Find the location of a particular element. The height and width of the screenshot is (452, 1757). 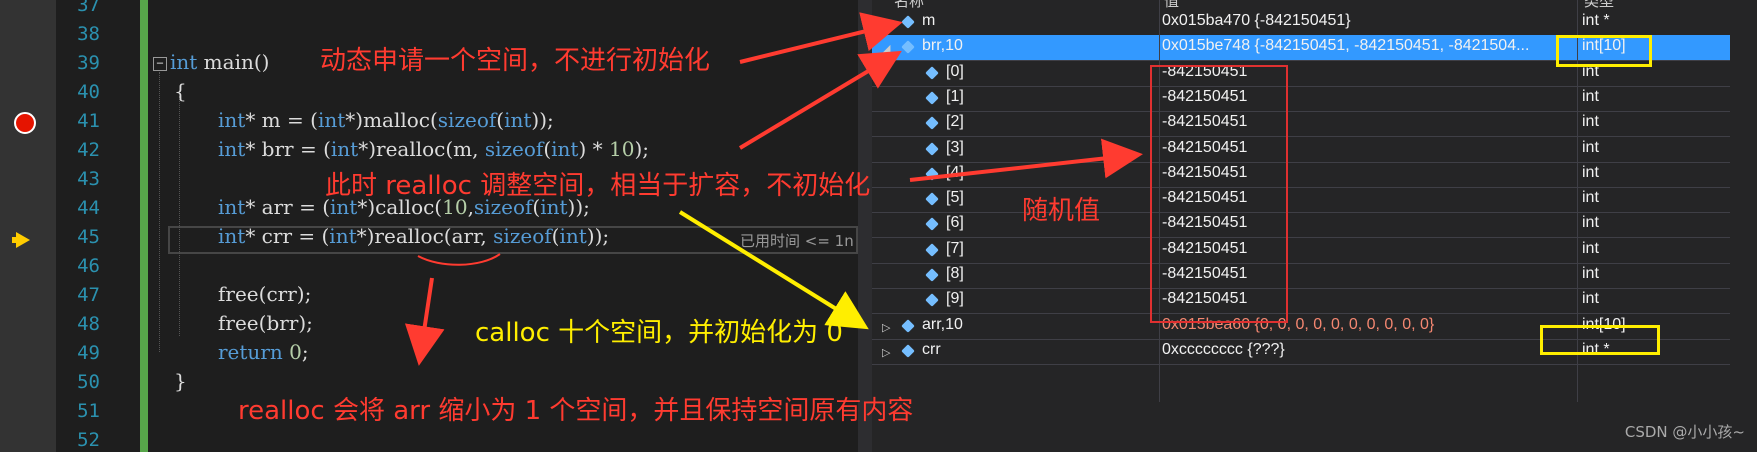

number-token: 10 is located at coordinates (455, 207).